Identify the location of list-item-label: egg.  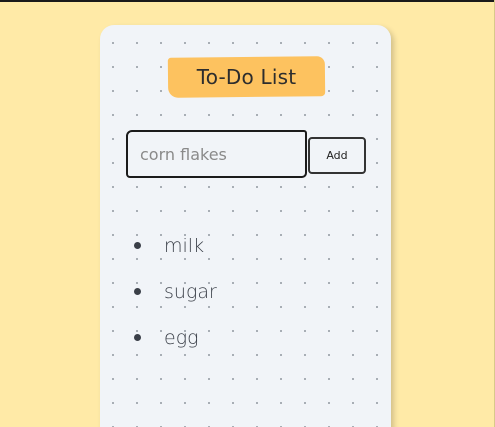
(181, 338).